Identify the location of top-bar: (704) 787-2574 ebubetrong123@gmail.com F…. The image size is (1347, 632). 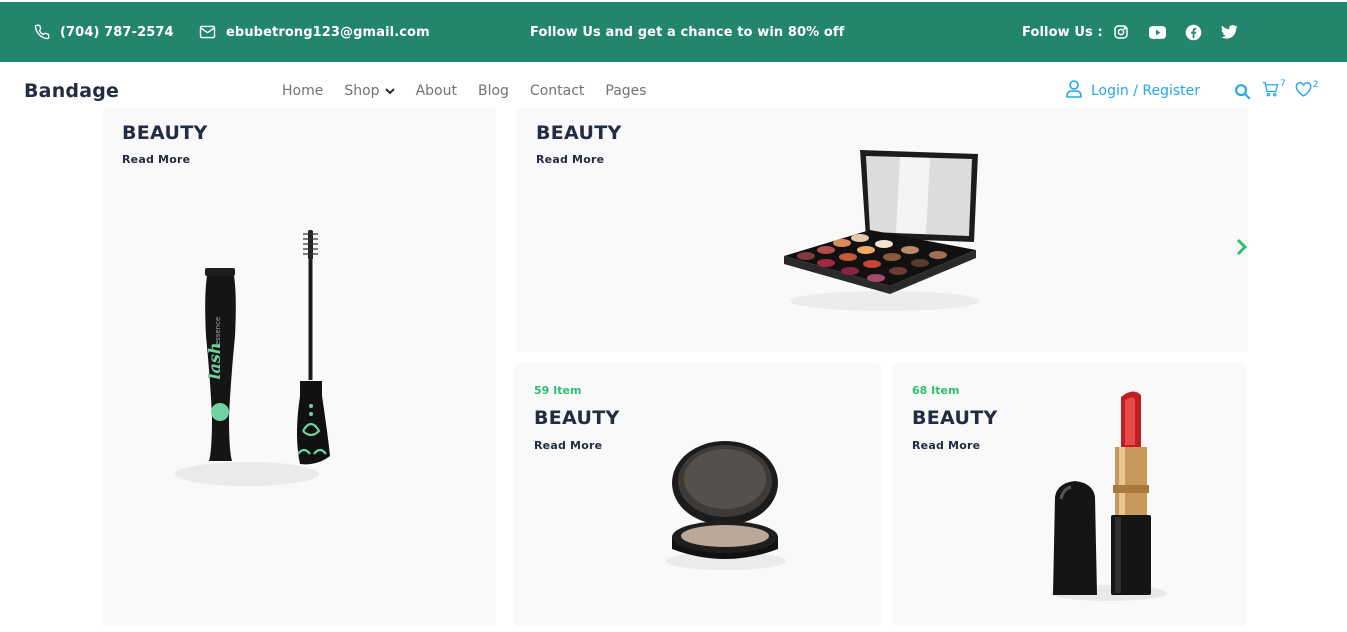
(673, 32).